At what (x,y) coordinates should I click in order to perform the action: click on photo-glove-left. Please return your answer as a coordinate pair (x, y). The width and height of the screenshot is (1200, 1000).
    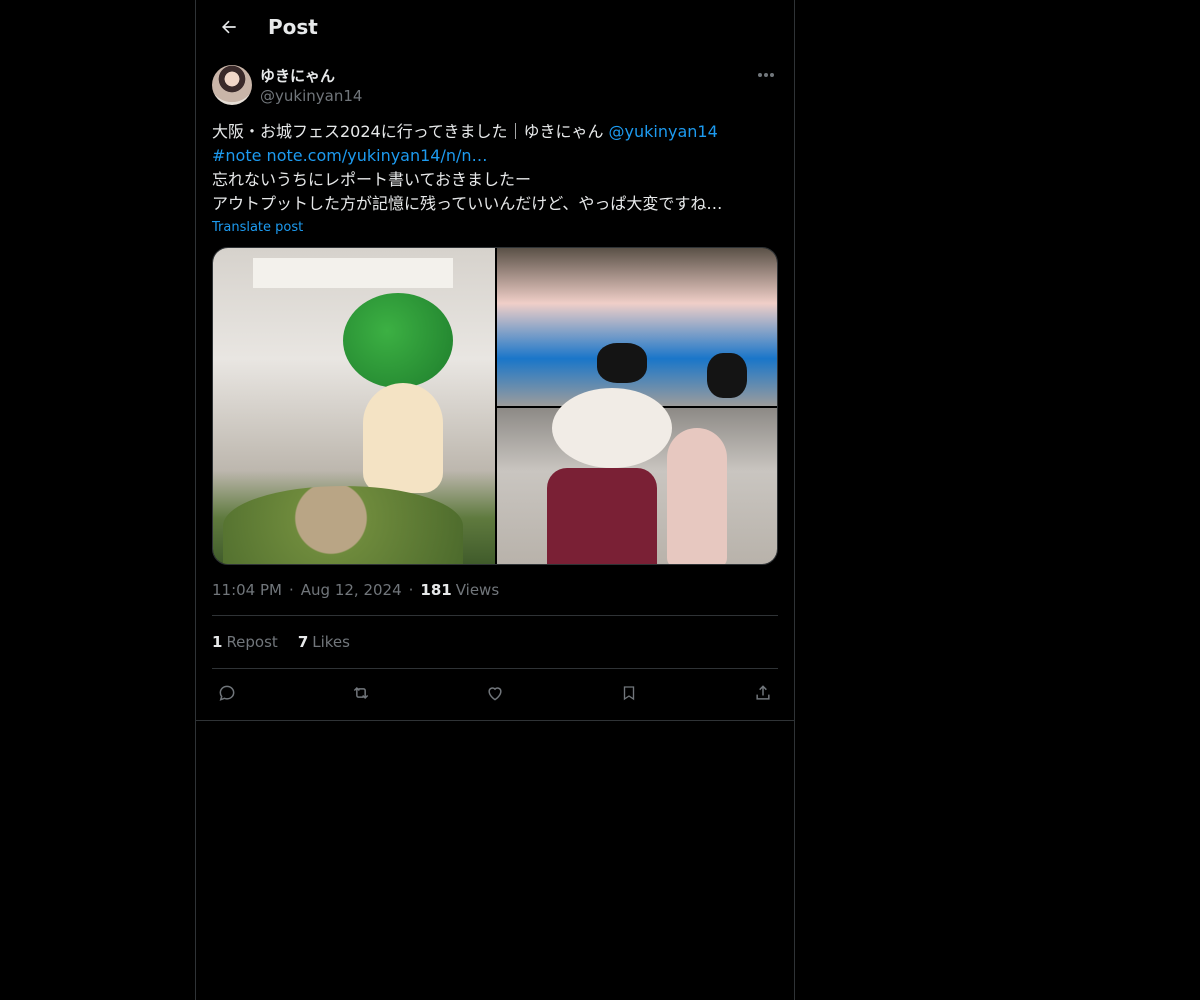
    Looking at the image, I should click on (622, 363).